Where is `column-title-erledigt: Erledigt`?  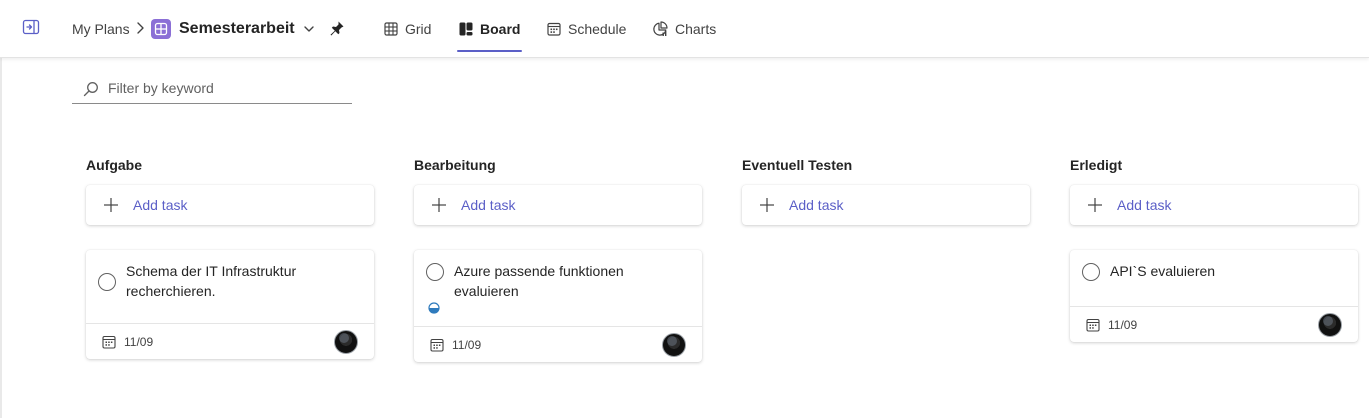 column-title-erledigt: Erledigt is located at coordinates (1096, 165).